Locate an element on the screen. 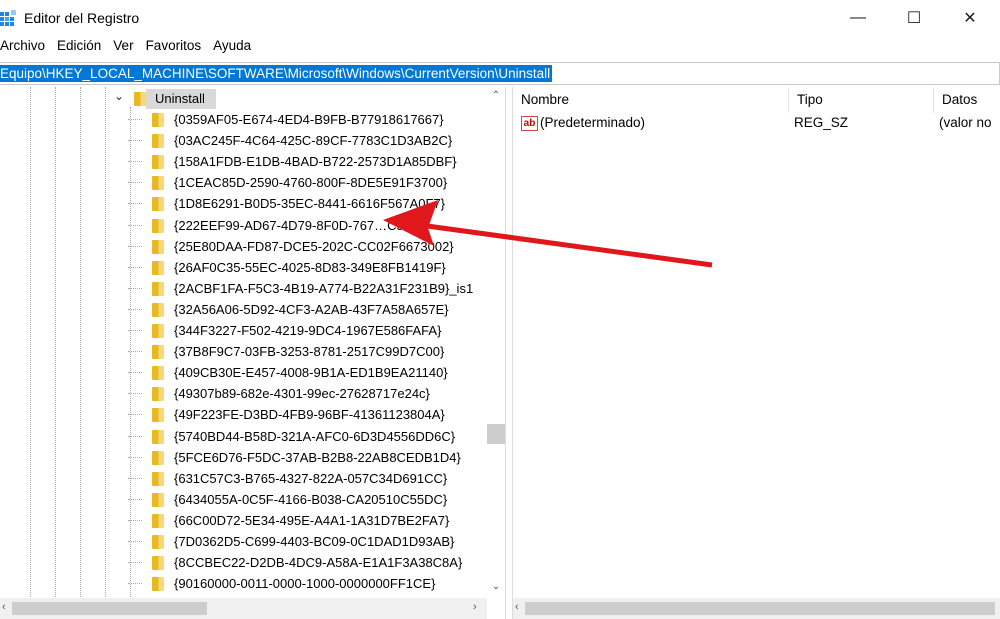 Image resolution: width=1000 pixels, height=619 pixels. arrow-head is located at coordinates (410, 223).